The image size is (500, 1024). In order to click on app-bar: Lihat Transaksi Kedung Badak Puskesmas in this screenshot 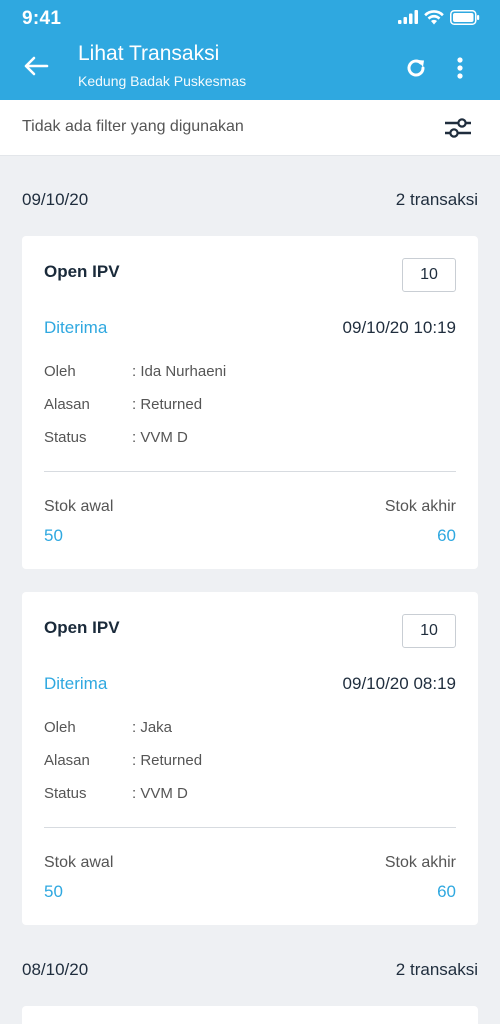, I will do `click(250, 67)`.